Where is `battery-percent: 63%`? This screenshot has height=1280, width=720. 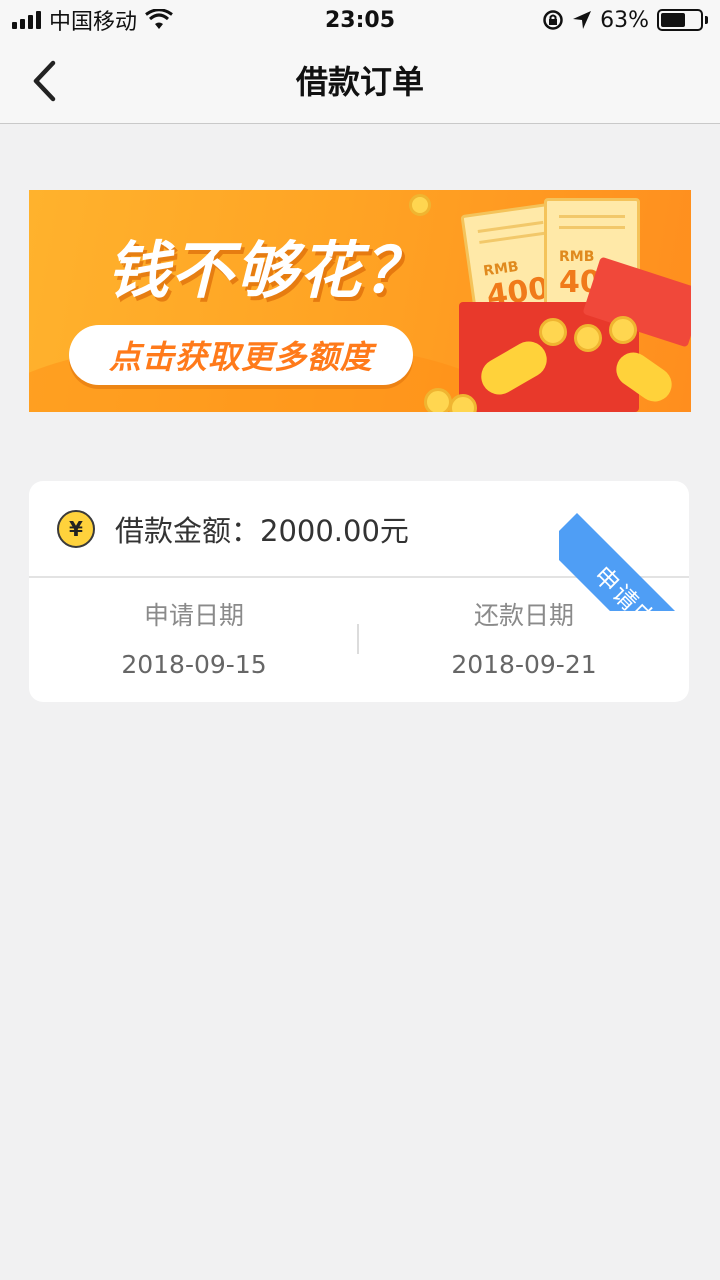
battery-percent: 63% is located at coordinates (624, 20).